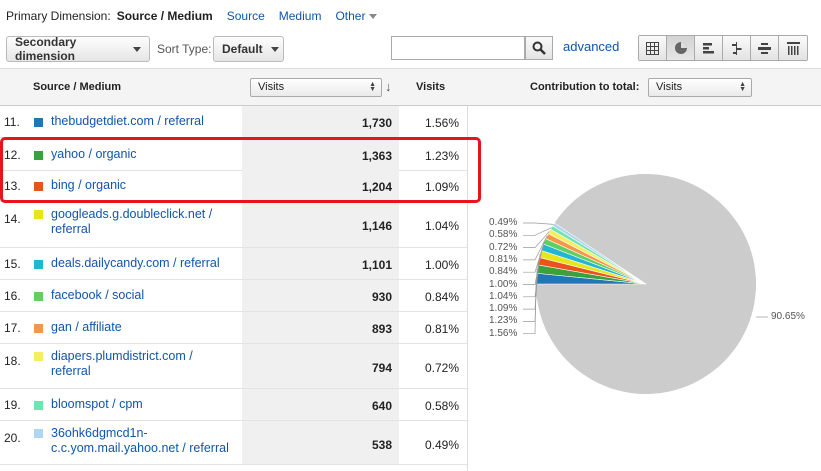 Image resolution: width=821 pixels, height=471 pixels. I want to click on visits-percent: 0.58%, so click(441, 406).